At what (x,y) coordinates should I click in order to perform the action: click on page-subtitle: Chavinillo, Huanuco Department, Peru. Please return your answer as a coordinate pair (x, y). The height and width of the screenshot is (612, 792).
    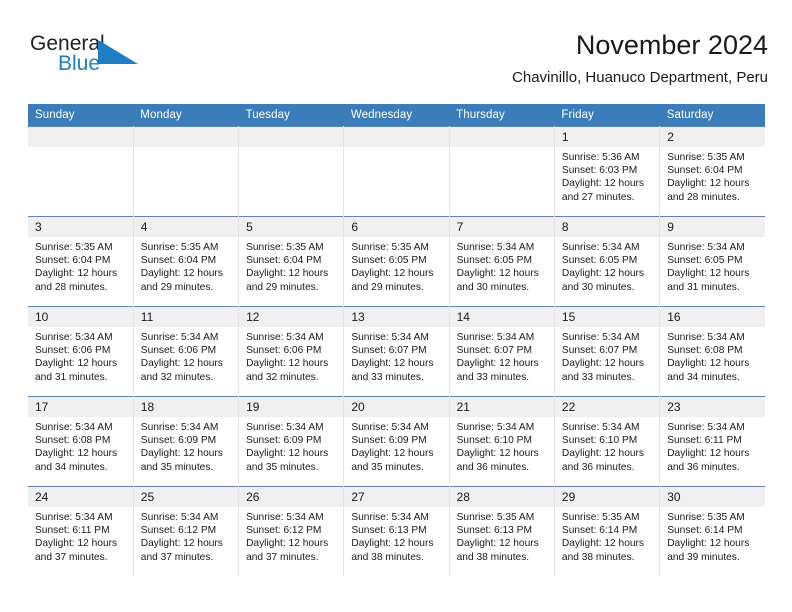
    Looking at the image, I should click on (640, 77).